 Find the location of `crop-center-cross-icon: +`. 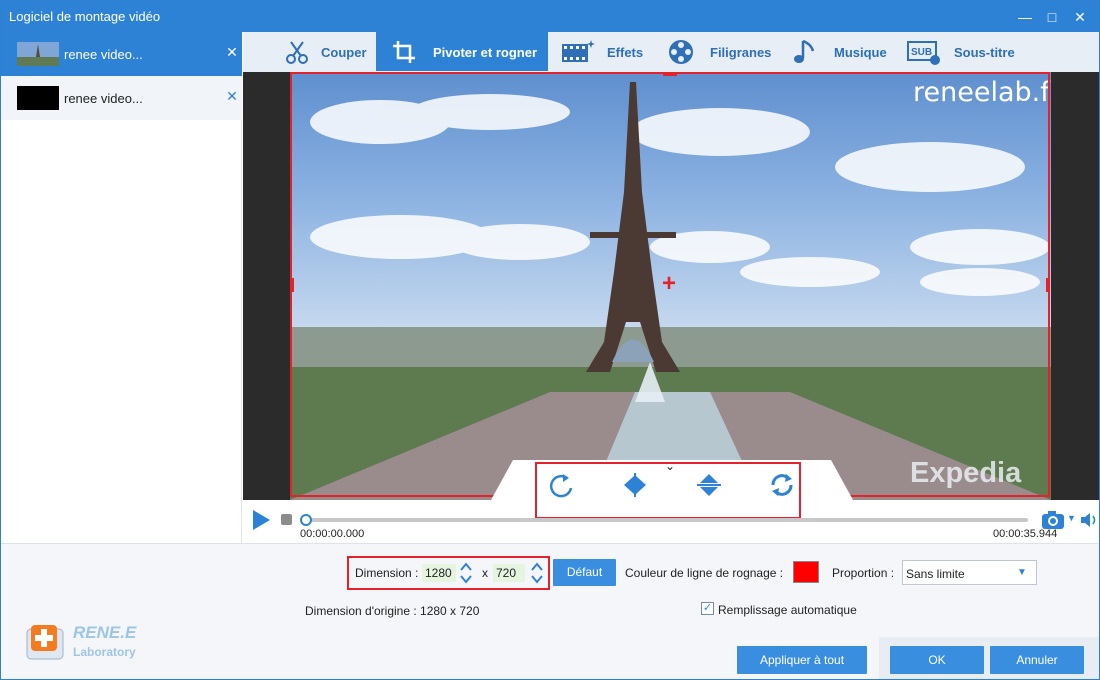

crop-center-cross-icon: + is located at coordinates (669, 283).